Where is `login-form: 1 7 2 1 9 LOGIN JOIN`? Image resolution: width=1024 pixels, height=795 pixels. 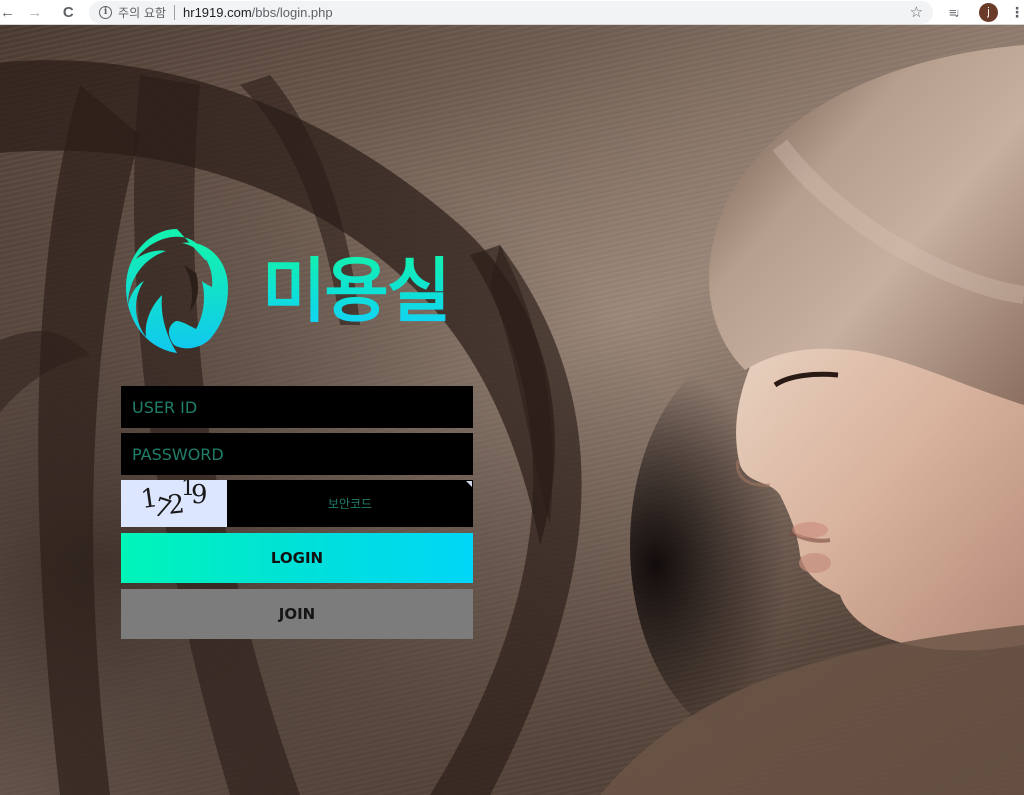 login-form: 1 7 2 1 9 LOGIN JOIN is located at coordinates (297, 512).